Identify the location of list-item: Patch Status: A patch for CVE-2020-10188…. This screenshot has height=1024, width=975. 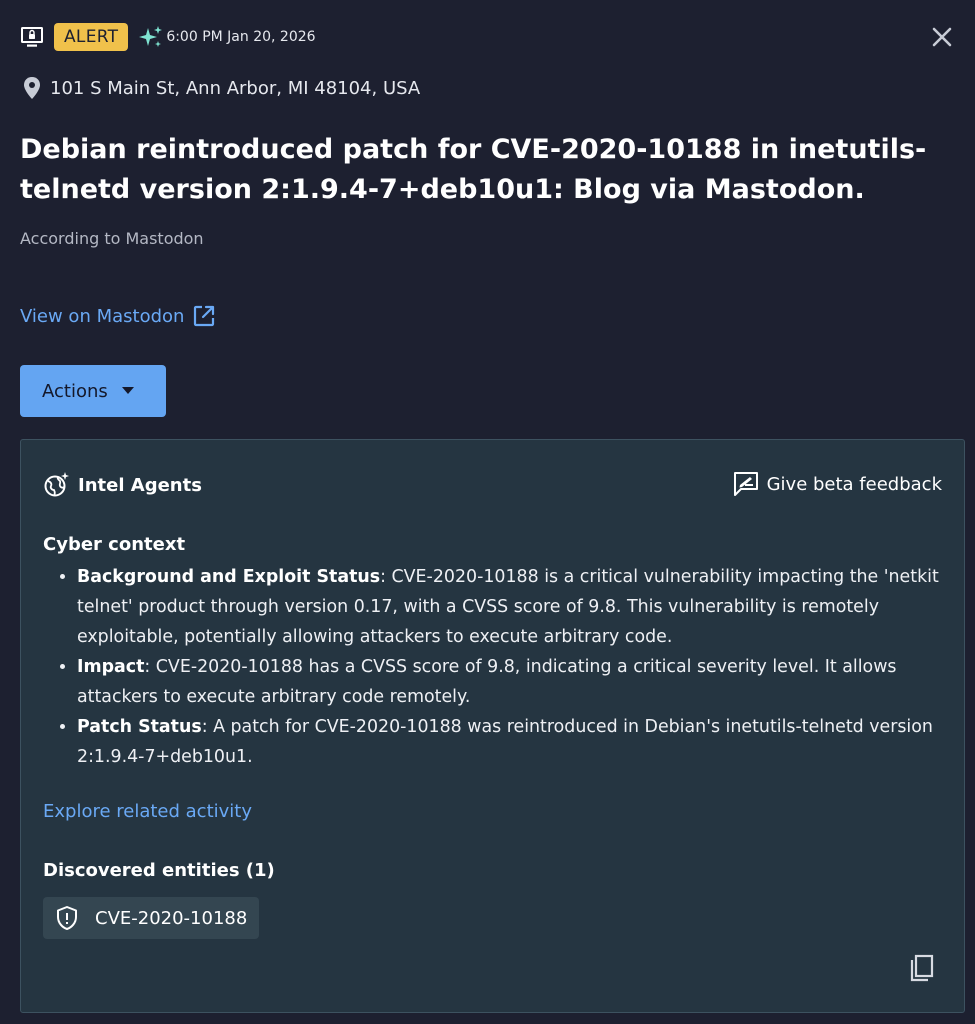
(510, 742).